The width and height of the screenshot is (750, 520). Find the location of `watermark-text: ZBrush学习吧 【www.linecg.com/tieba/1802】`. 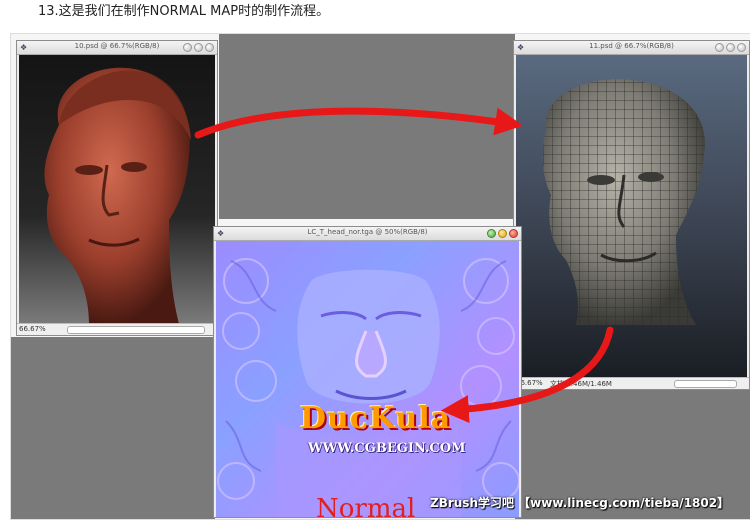

watermark-text: ZBrush学习吧 【www.linecg.com/tieba/1802】 is located at coordinates (580, 503).